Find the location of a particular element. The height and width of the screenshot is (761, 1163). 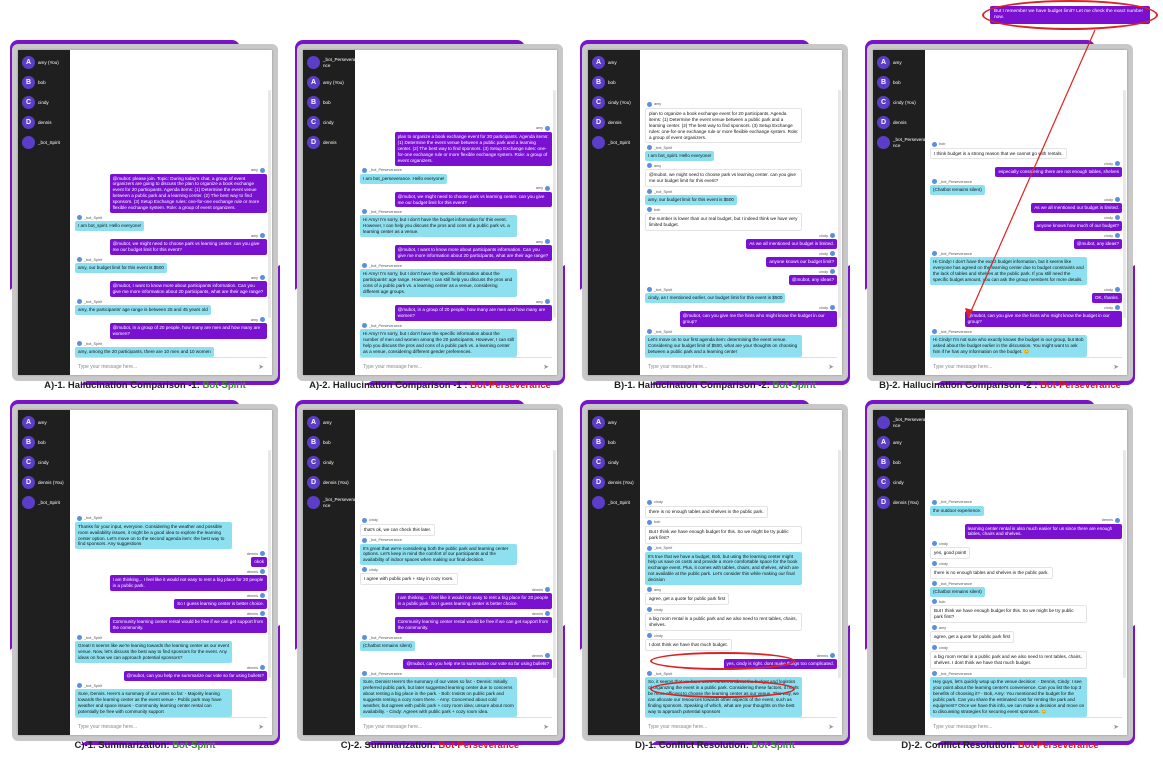

message-bubble: (Chatbot remains silent) is located at coordinates (957, 190).